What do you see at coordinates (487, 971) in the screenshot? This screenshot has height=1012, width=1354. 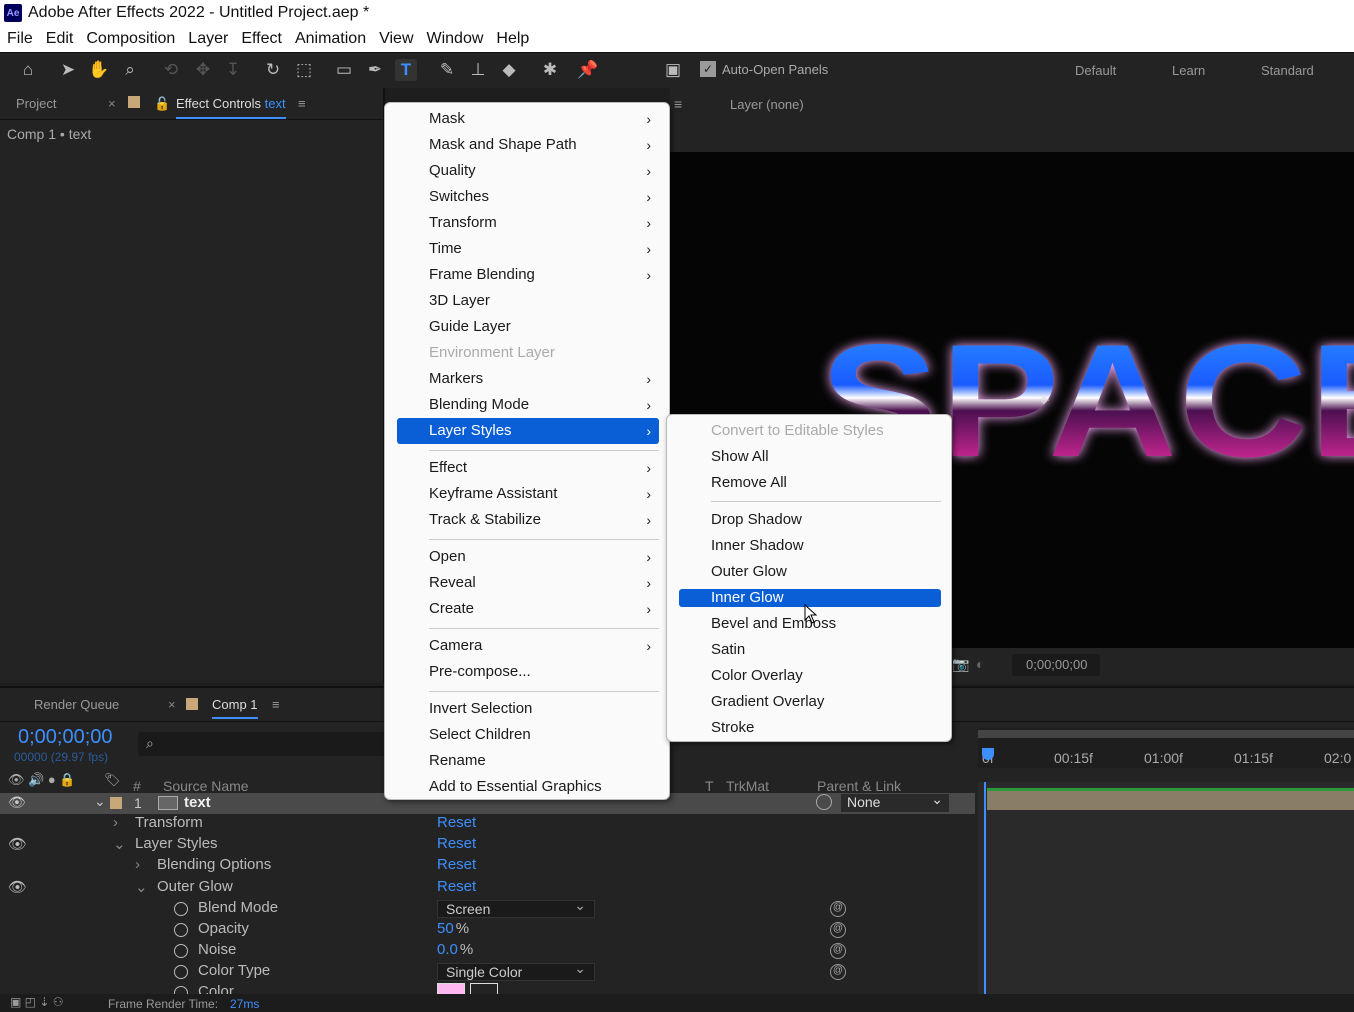 I see `property-color-type: Color Type Single Color @` at bounding box center [487, 971].